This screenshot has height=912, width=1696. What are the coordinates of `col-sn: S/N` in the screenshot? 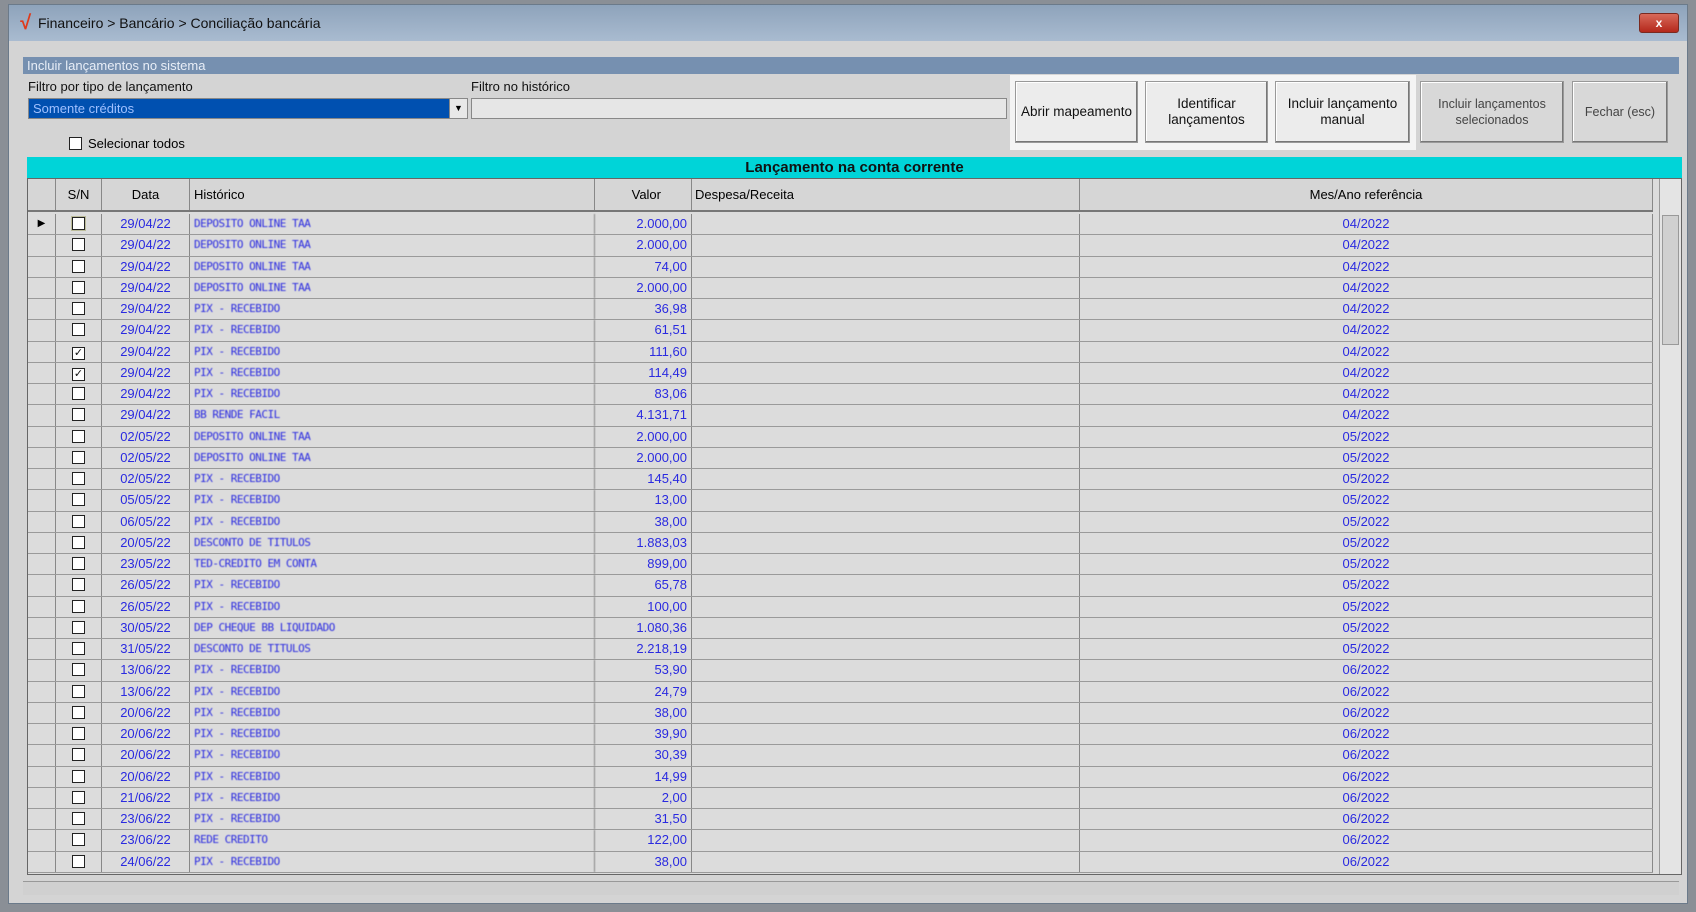 It's located at (79, 194).